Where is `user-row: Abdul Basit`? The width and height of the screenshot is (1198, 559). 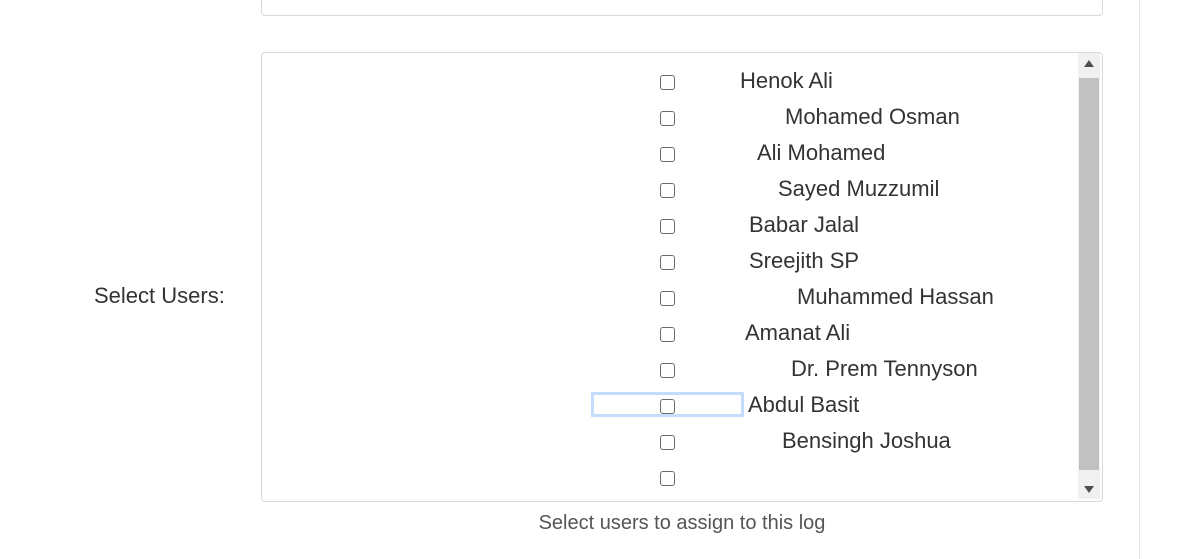
user-row: Abdul Basit is located at coordinates (669, 407).